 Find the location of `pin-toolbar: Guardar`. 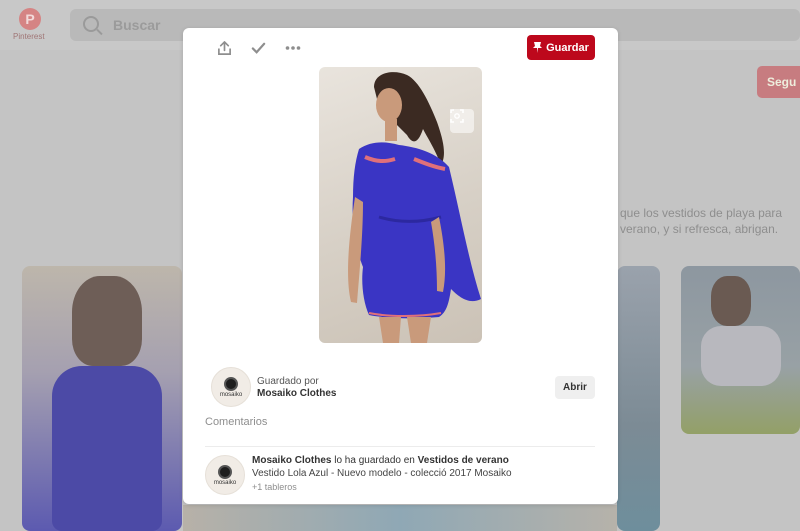

pin-toolbar: Guardar is located at coordinates (400, 47).